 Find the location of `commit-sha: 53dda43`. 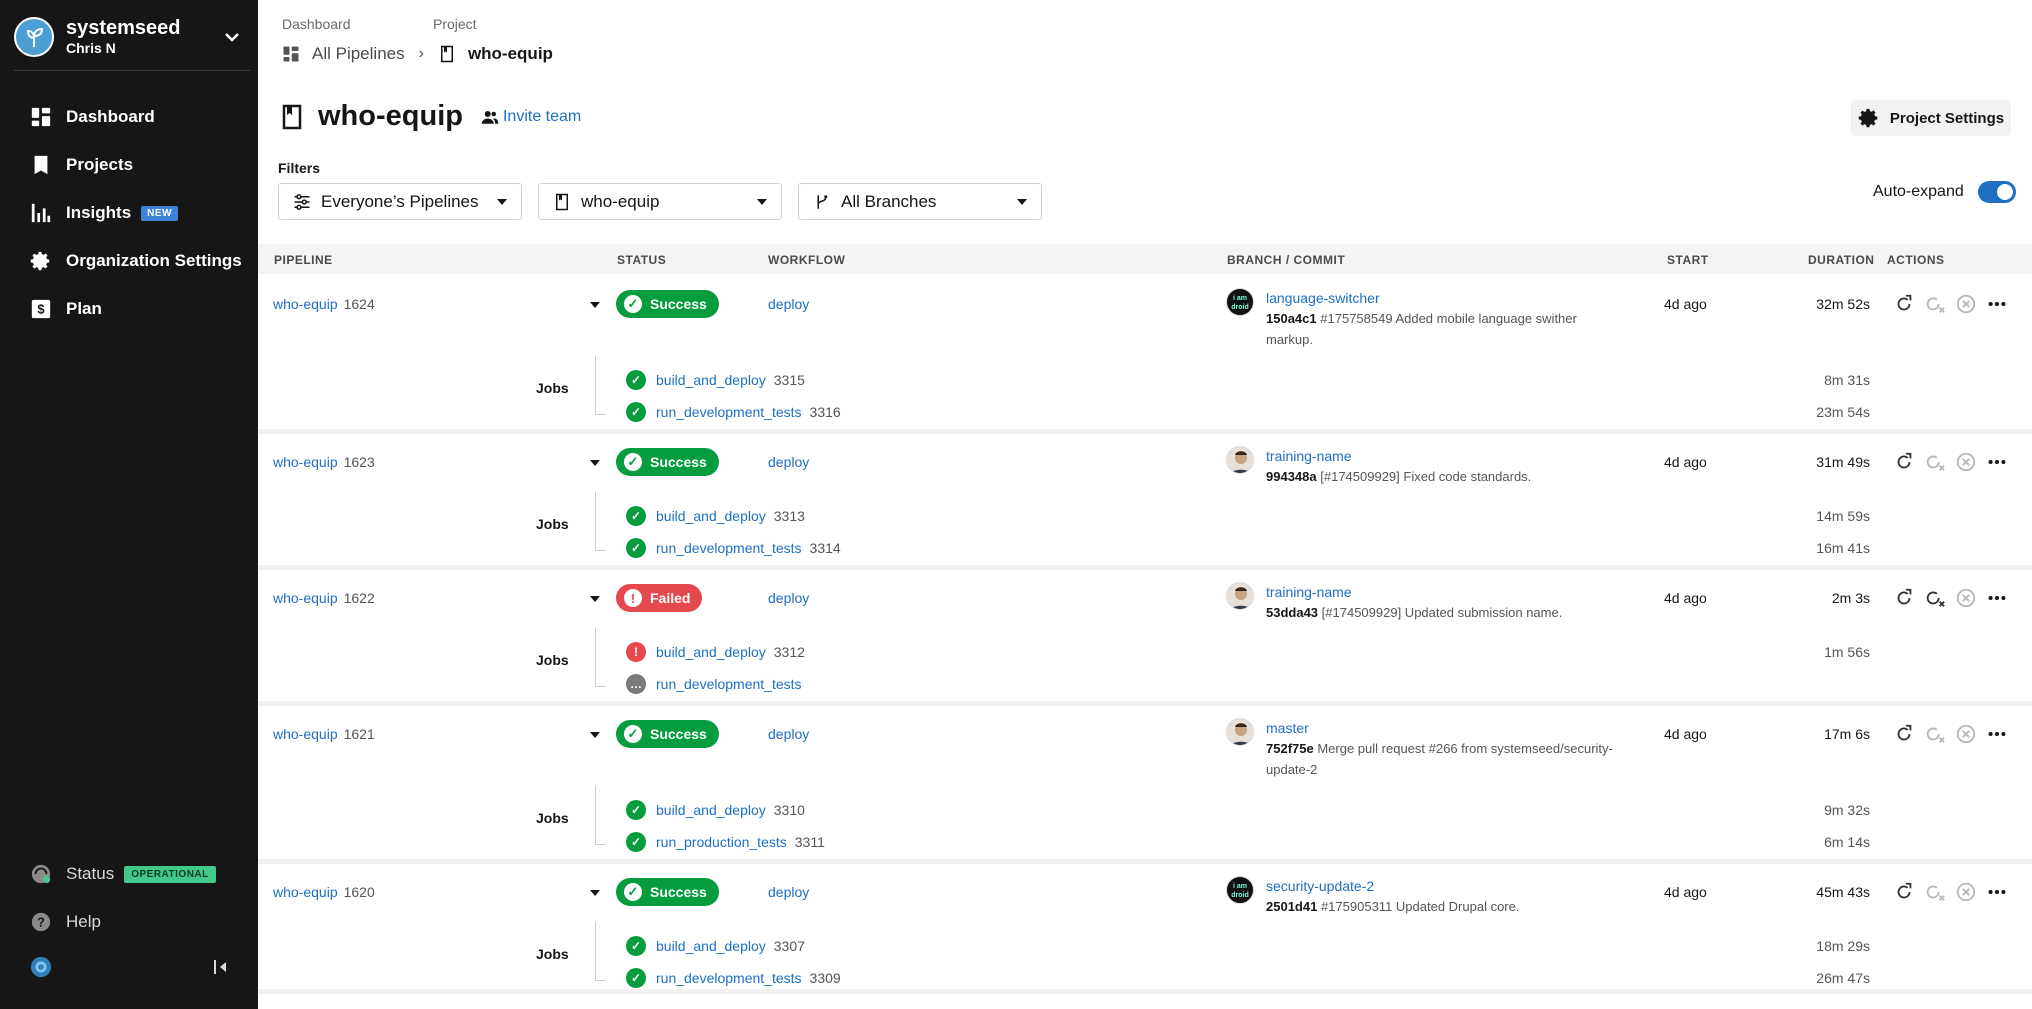

commit-sha: 53dda43 is located at coordinates (1292, 612).